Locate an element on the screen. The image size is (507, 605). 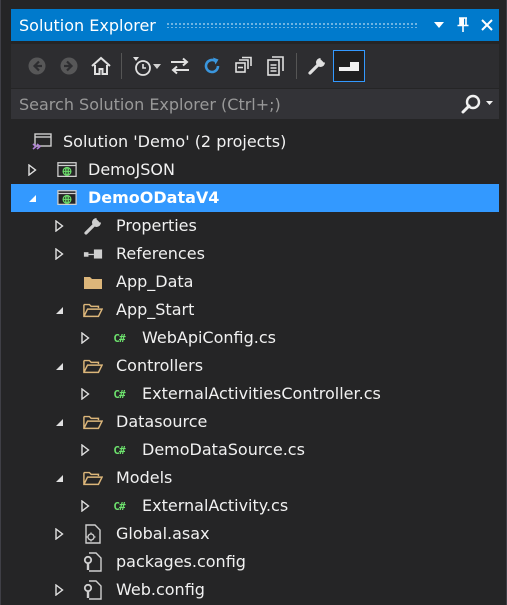
references-icon is located at coordinates (93, 254).